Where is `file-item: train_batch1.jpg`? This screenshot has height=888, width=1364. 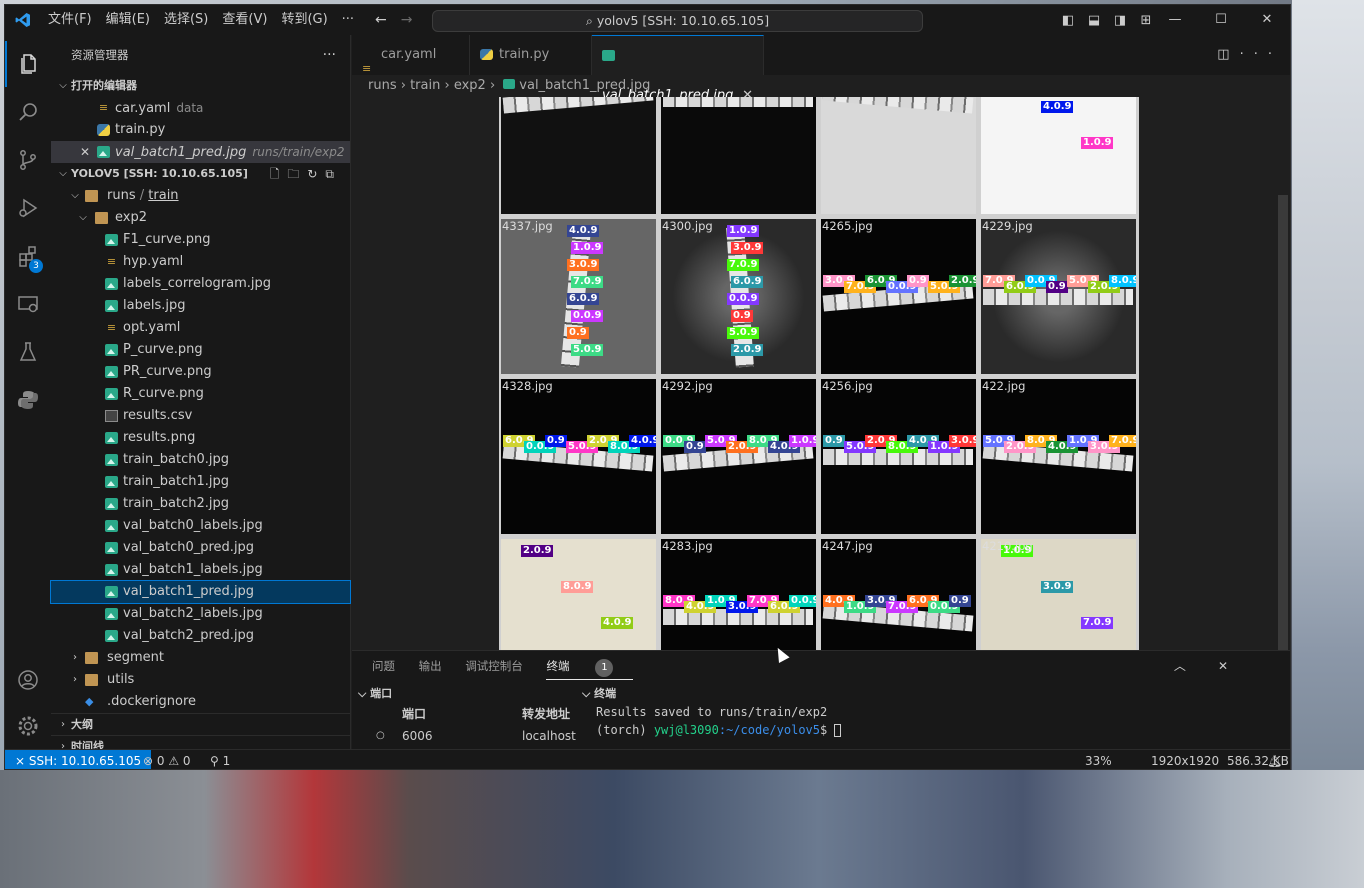 file-item: train_batch1.jpg is located at coordinates (200, 482).